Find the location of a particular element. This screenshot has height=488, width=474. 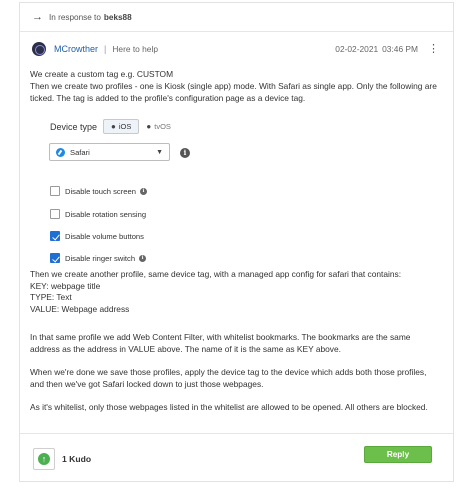

checkbox-row: Disable touch screen i is located at coordinates (98, 191).